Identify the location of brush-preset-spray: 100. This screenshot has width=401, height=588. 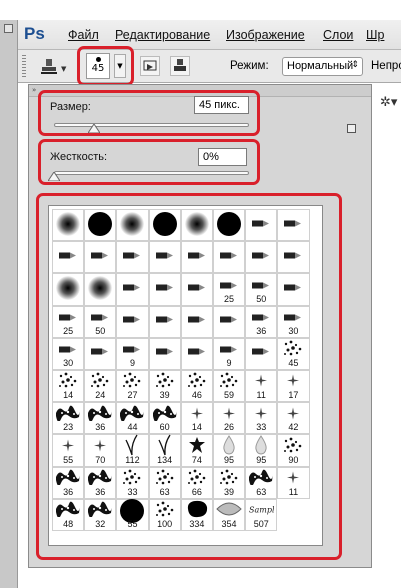
(164, 514).